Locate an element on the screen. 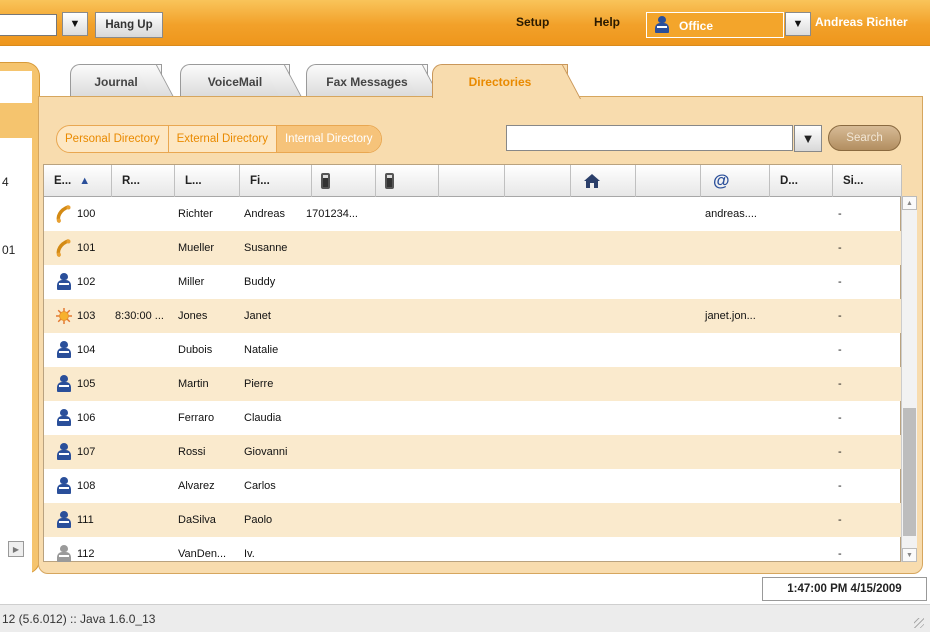 This screenshot has height=632, width=930. offline-person-icon is located at coordinates (64, 554).